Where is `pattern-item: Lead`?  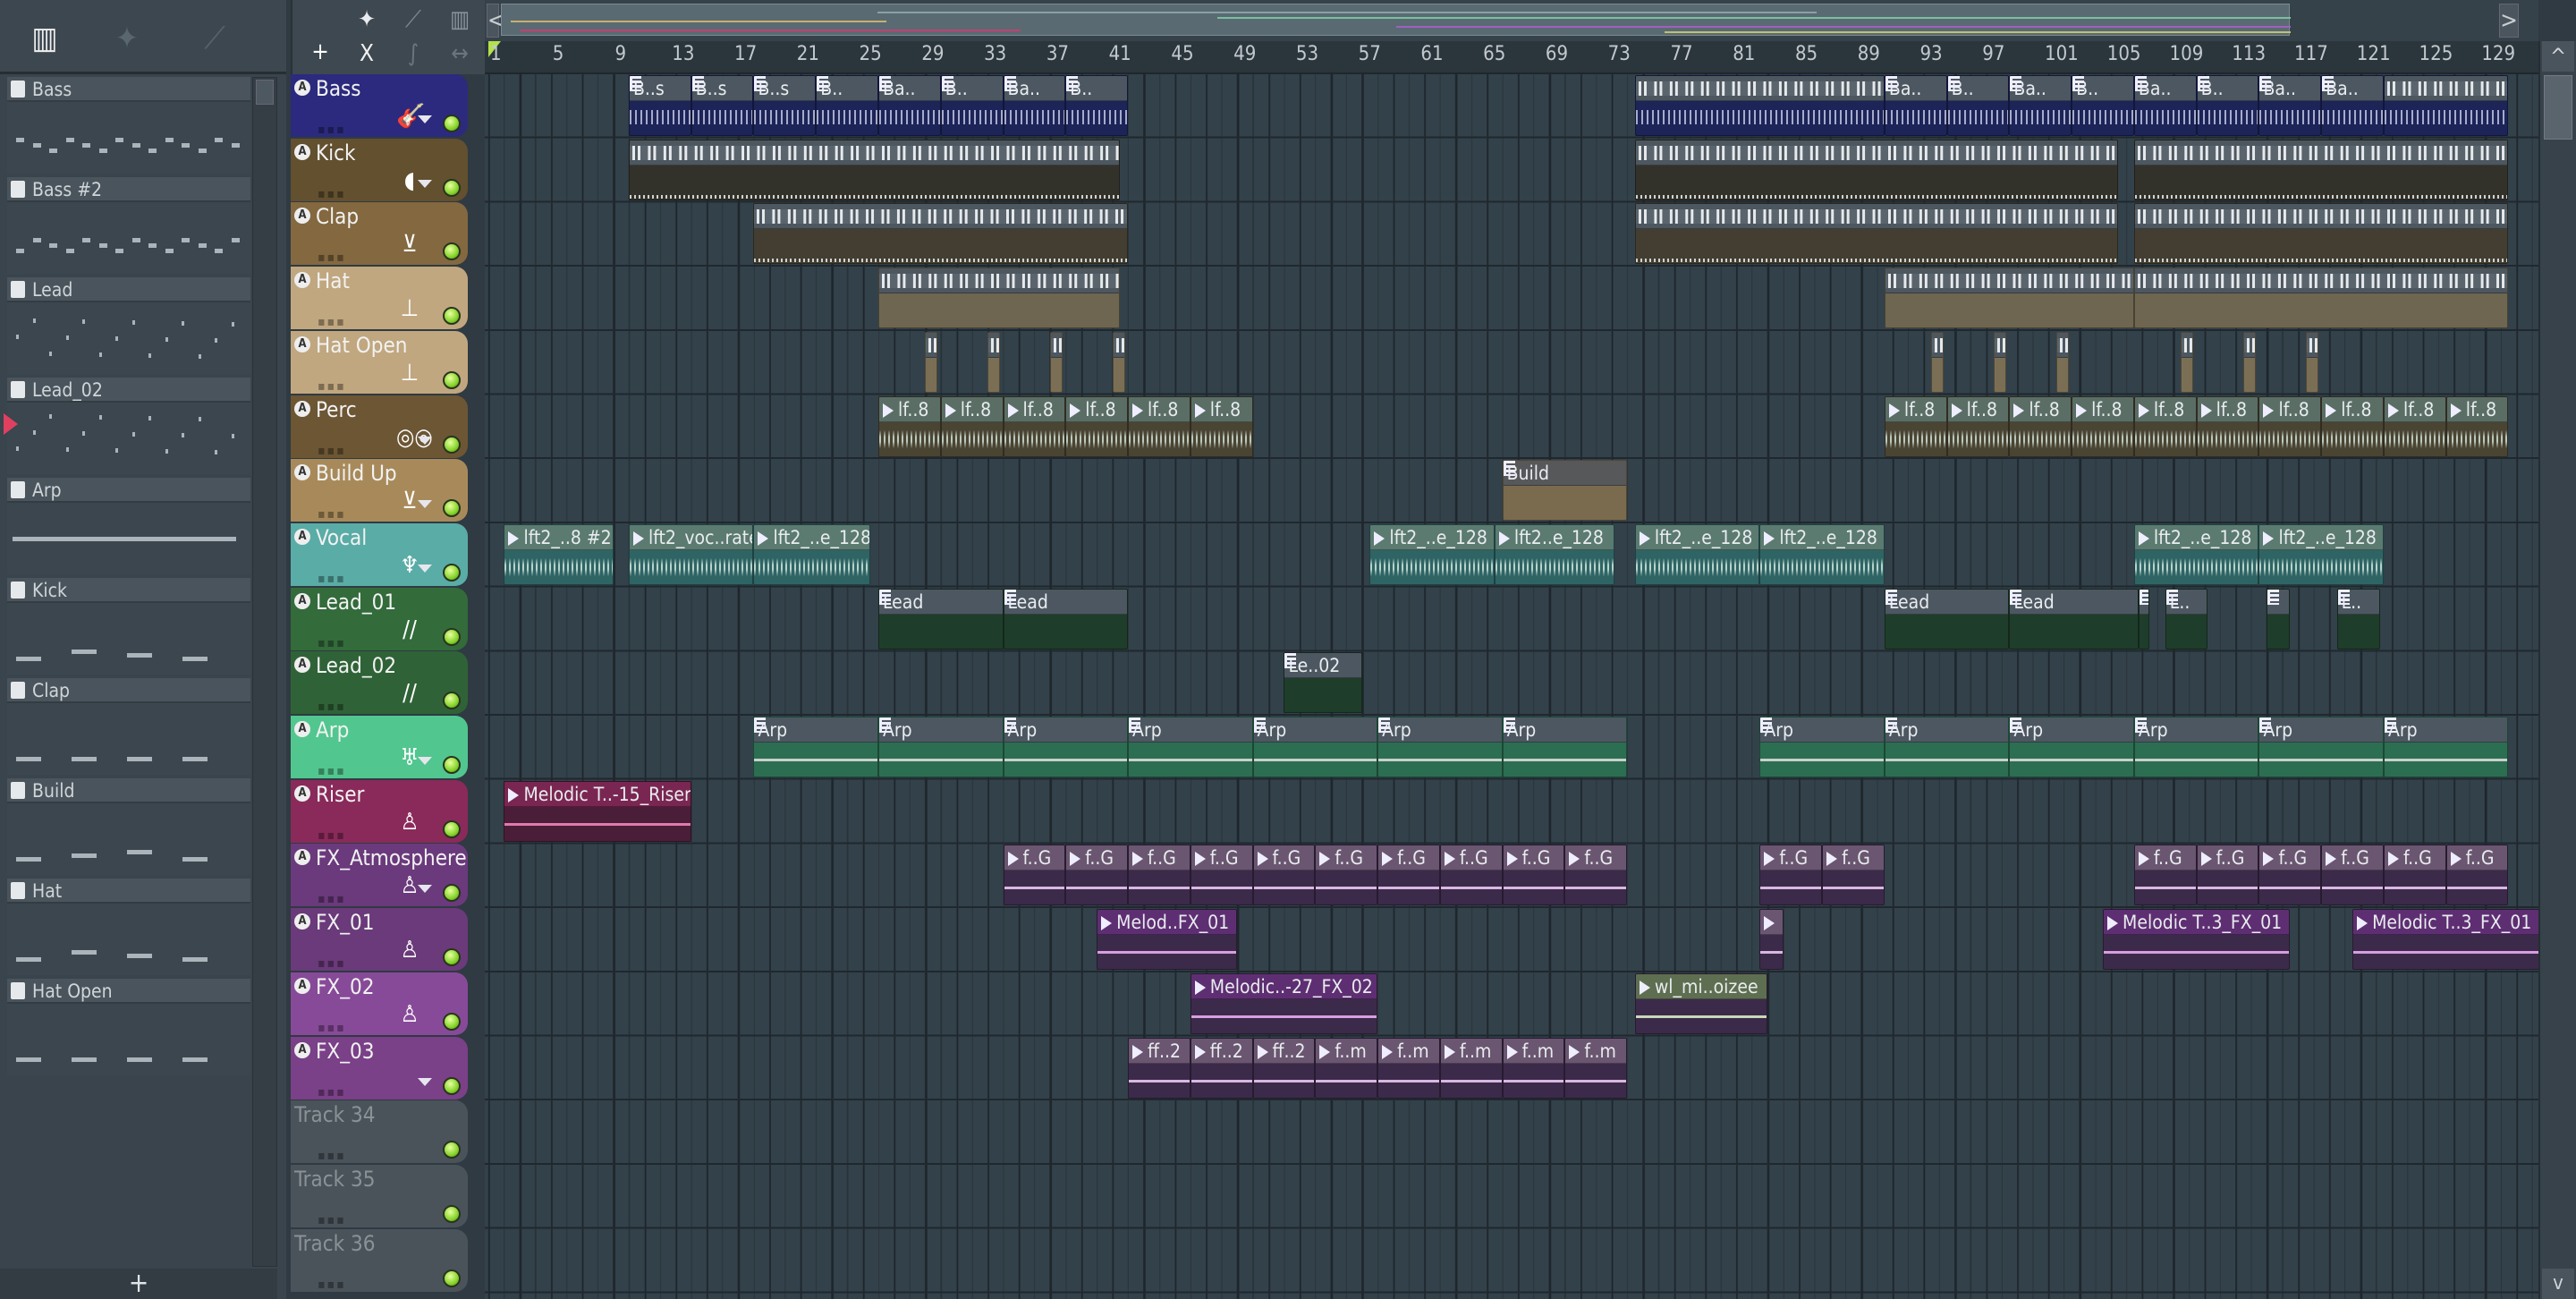 pattern-item: Lead is located at coordinates (128, 327).